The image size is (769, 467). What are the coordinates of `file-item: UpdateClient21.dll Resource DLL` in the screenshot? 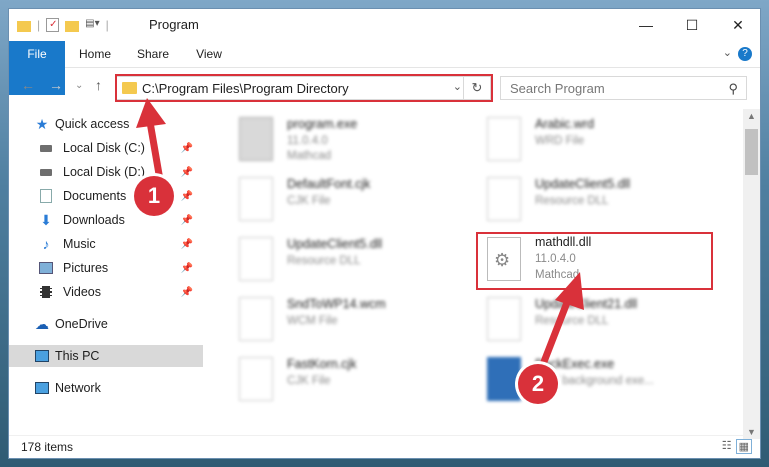 It's located at (597, 322).